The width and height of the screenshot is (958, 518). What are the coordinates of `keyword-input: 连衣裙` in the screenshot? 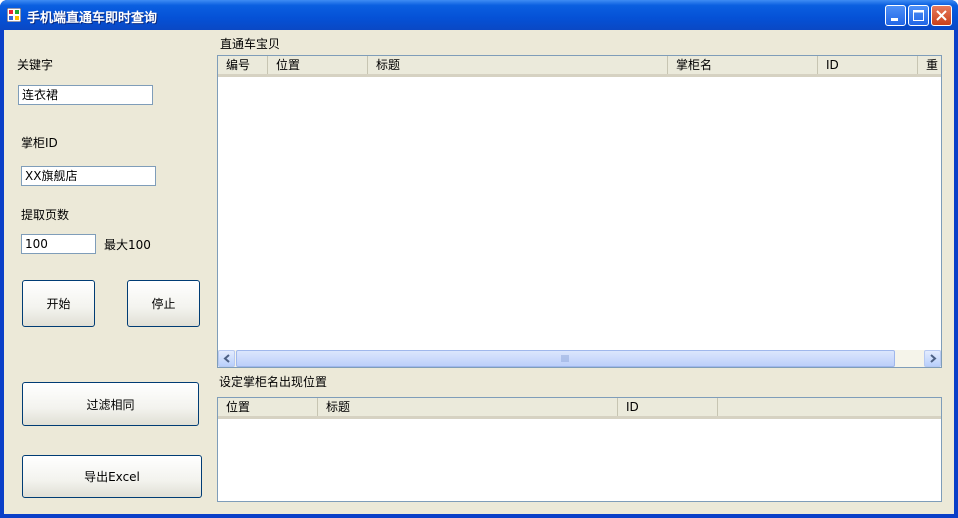 It's located at (85, 95).